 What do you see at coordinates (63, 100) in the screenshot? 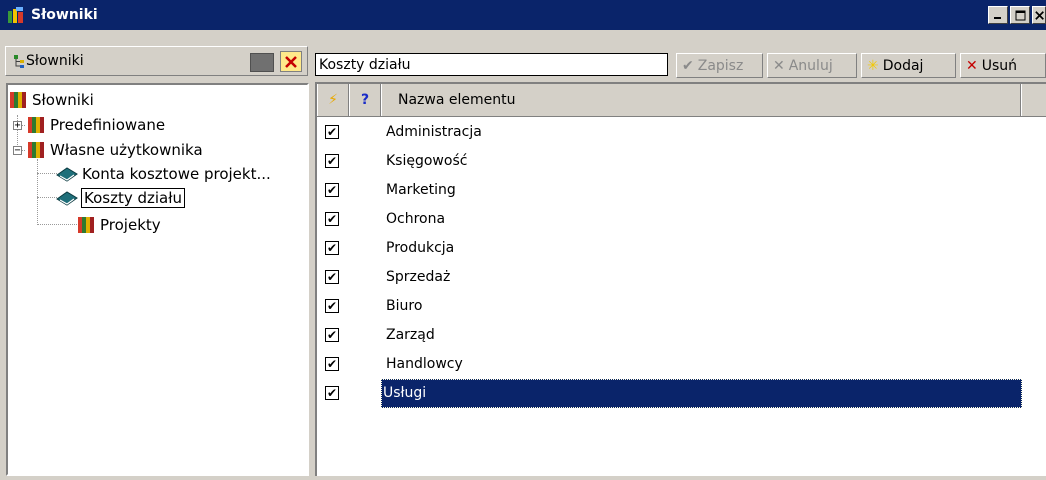
I see `tree-node-label: Słowniki` at bounding box center [63, 100].